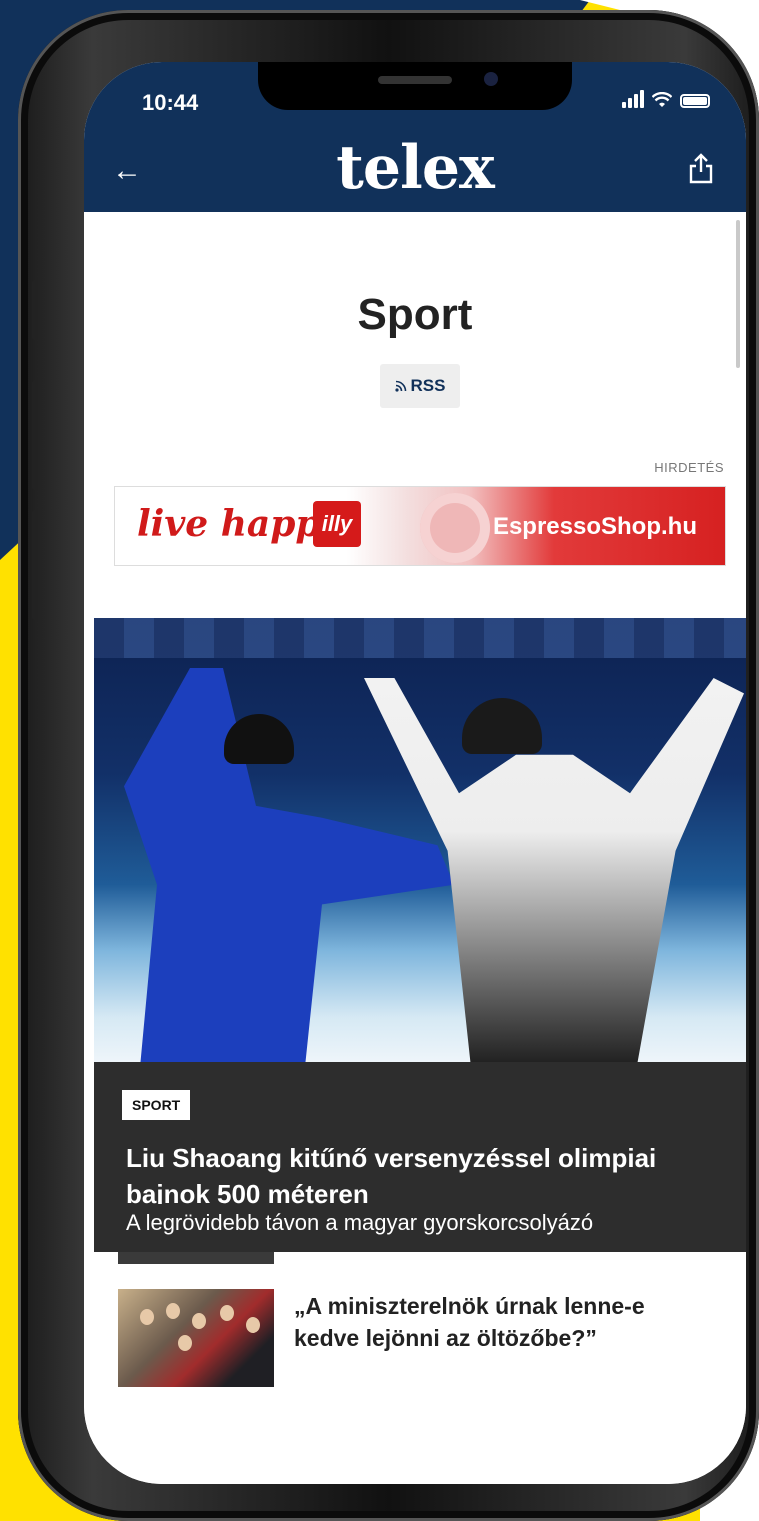 The image size is (759, 1521). Describe the element at coordinates (35, 565) in the screenshot. I see `phone-volume-down` at that location.